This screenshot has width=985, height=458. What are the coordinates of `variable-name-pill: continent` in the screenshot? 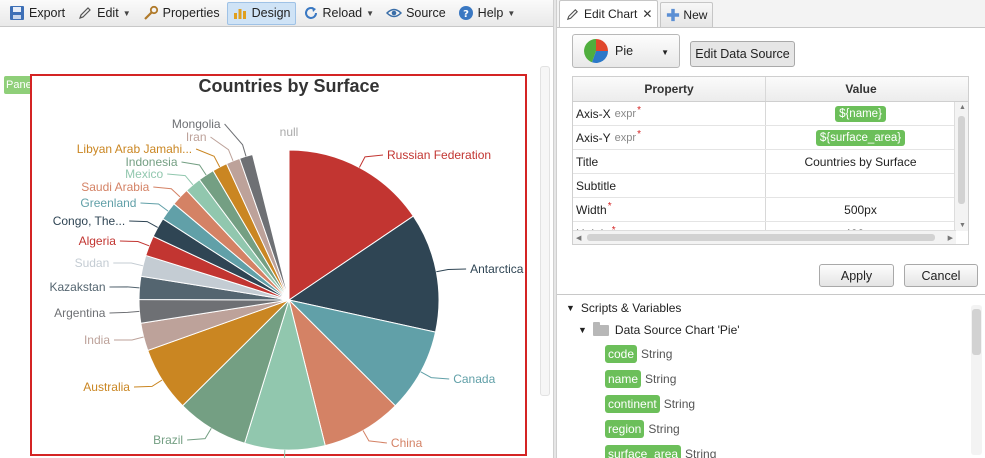 It's located at (632, 404).